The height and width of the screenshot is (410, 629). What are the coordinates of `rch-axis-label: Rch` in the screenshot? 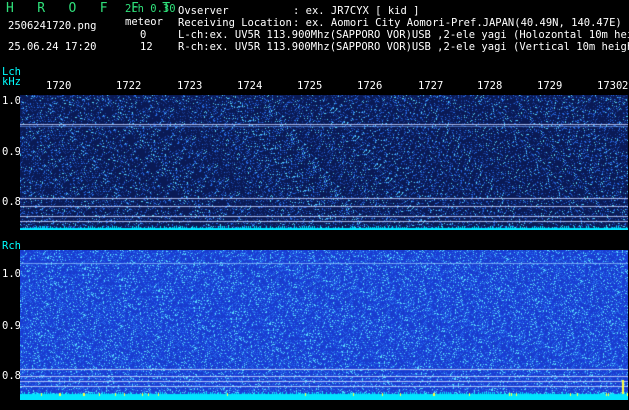 It's located at (11, 246).